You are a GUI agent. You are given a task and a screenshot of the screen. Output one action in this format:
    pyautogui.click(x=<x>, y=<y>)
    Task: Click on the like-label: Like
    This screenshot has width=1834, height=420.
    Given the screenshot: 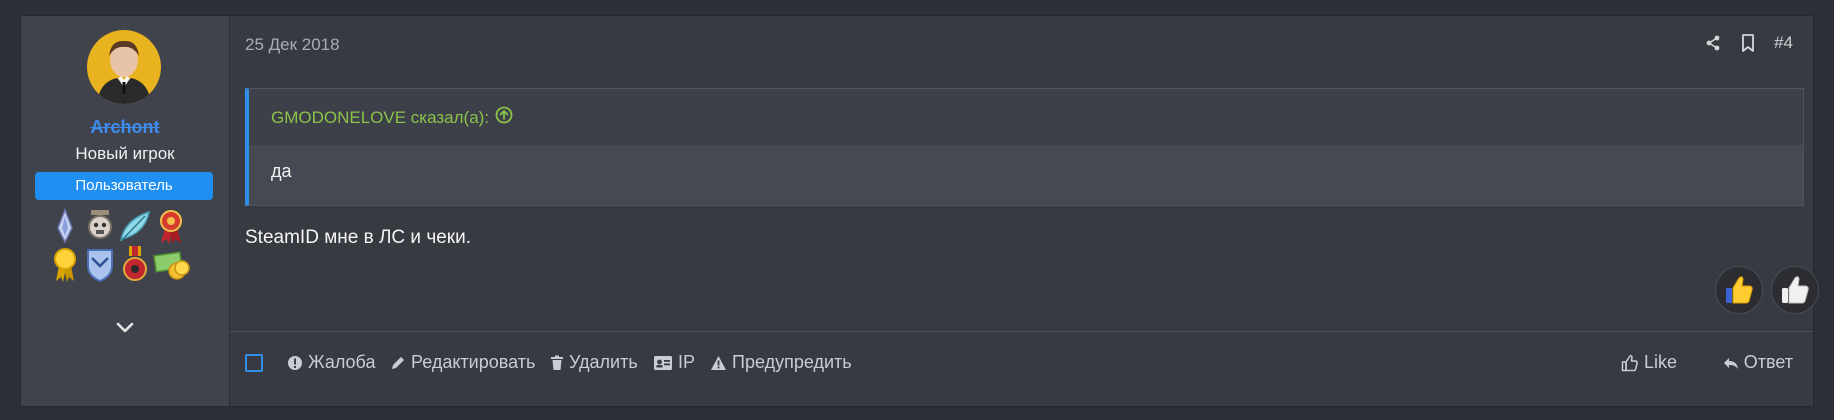 What is the action you would take?
    pyautogui.click(x=1660, y=362)
    